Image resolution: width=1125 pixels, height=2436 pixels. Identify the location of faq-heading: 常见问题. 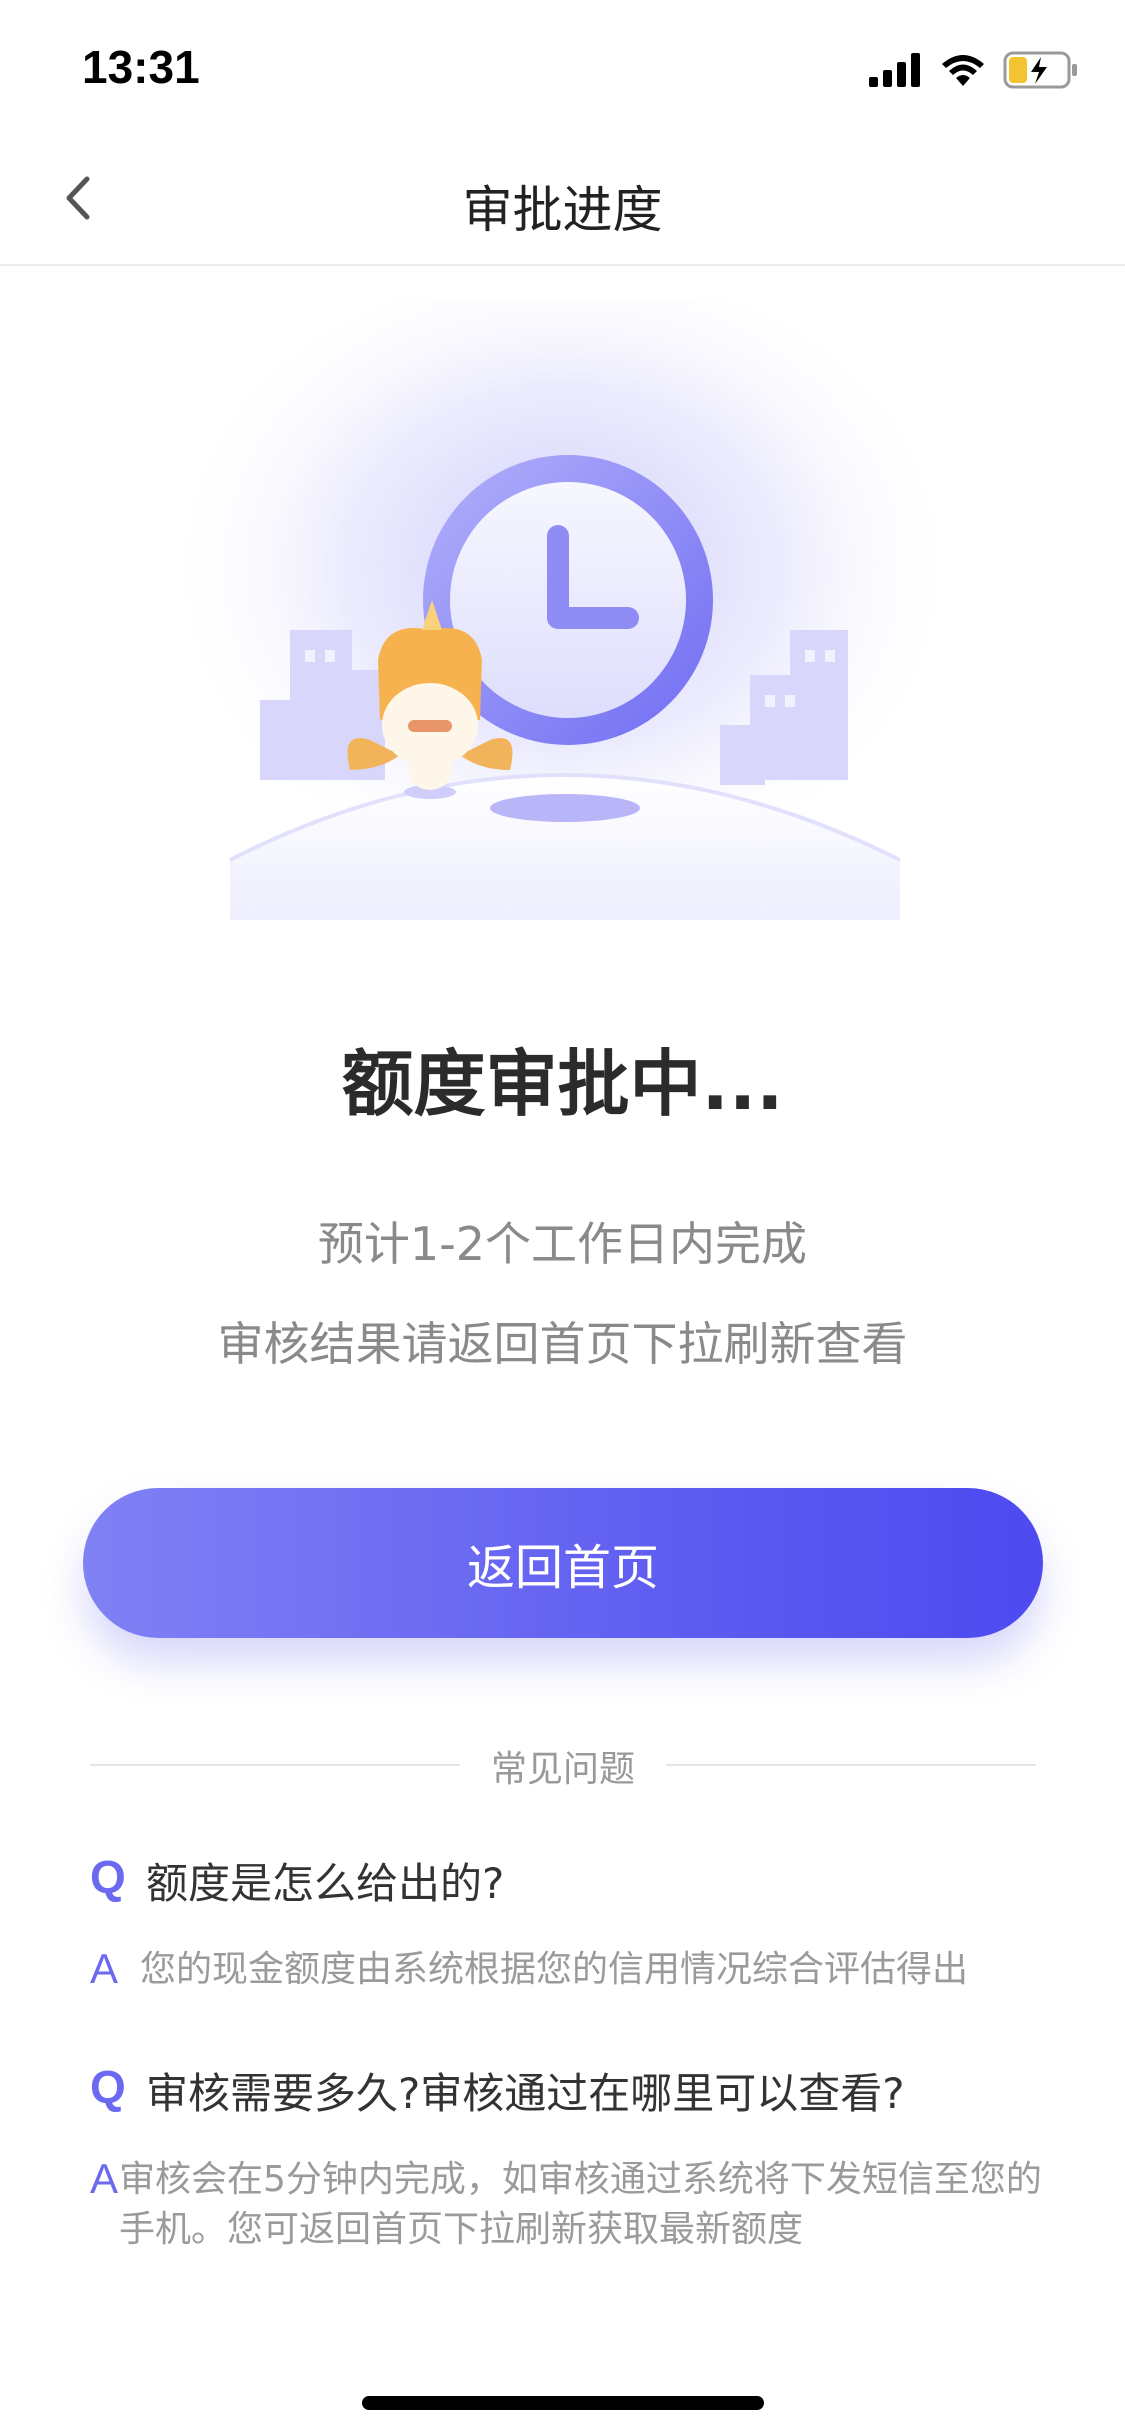
(562, 1769).